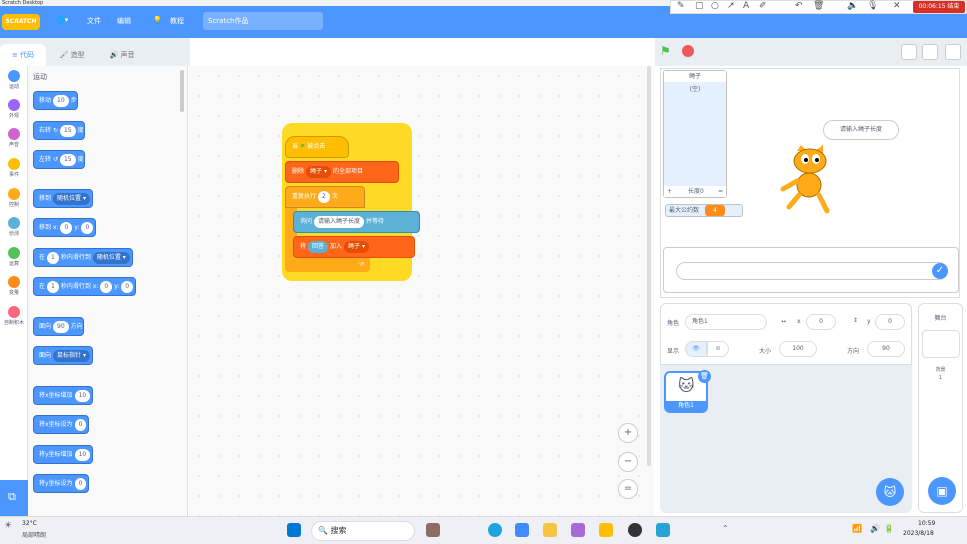  I want to click on category-events: 事件, so click(14, 168).